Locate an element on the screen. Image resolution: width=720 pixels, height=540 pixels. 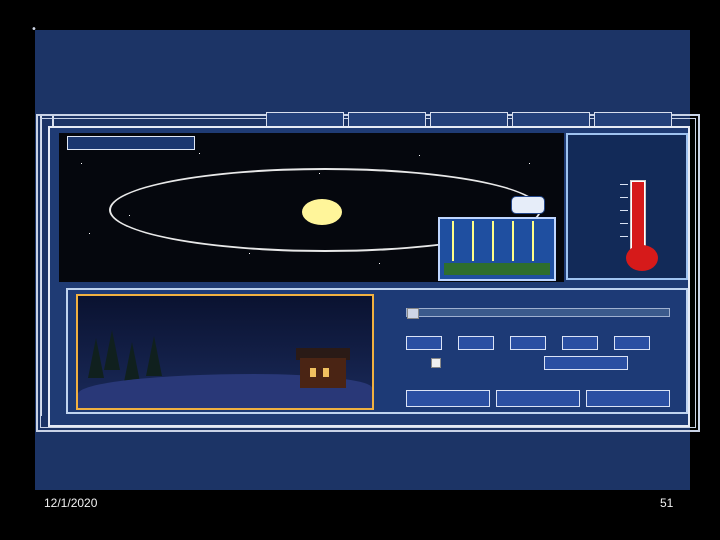
slider-knob is located at coordinates (413, 313).